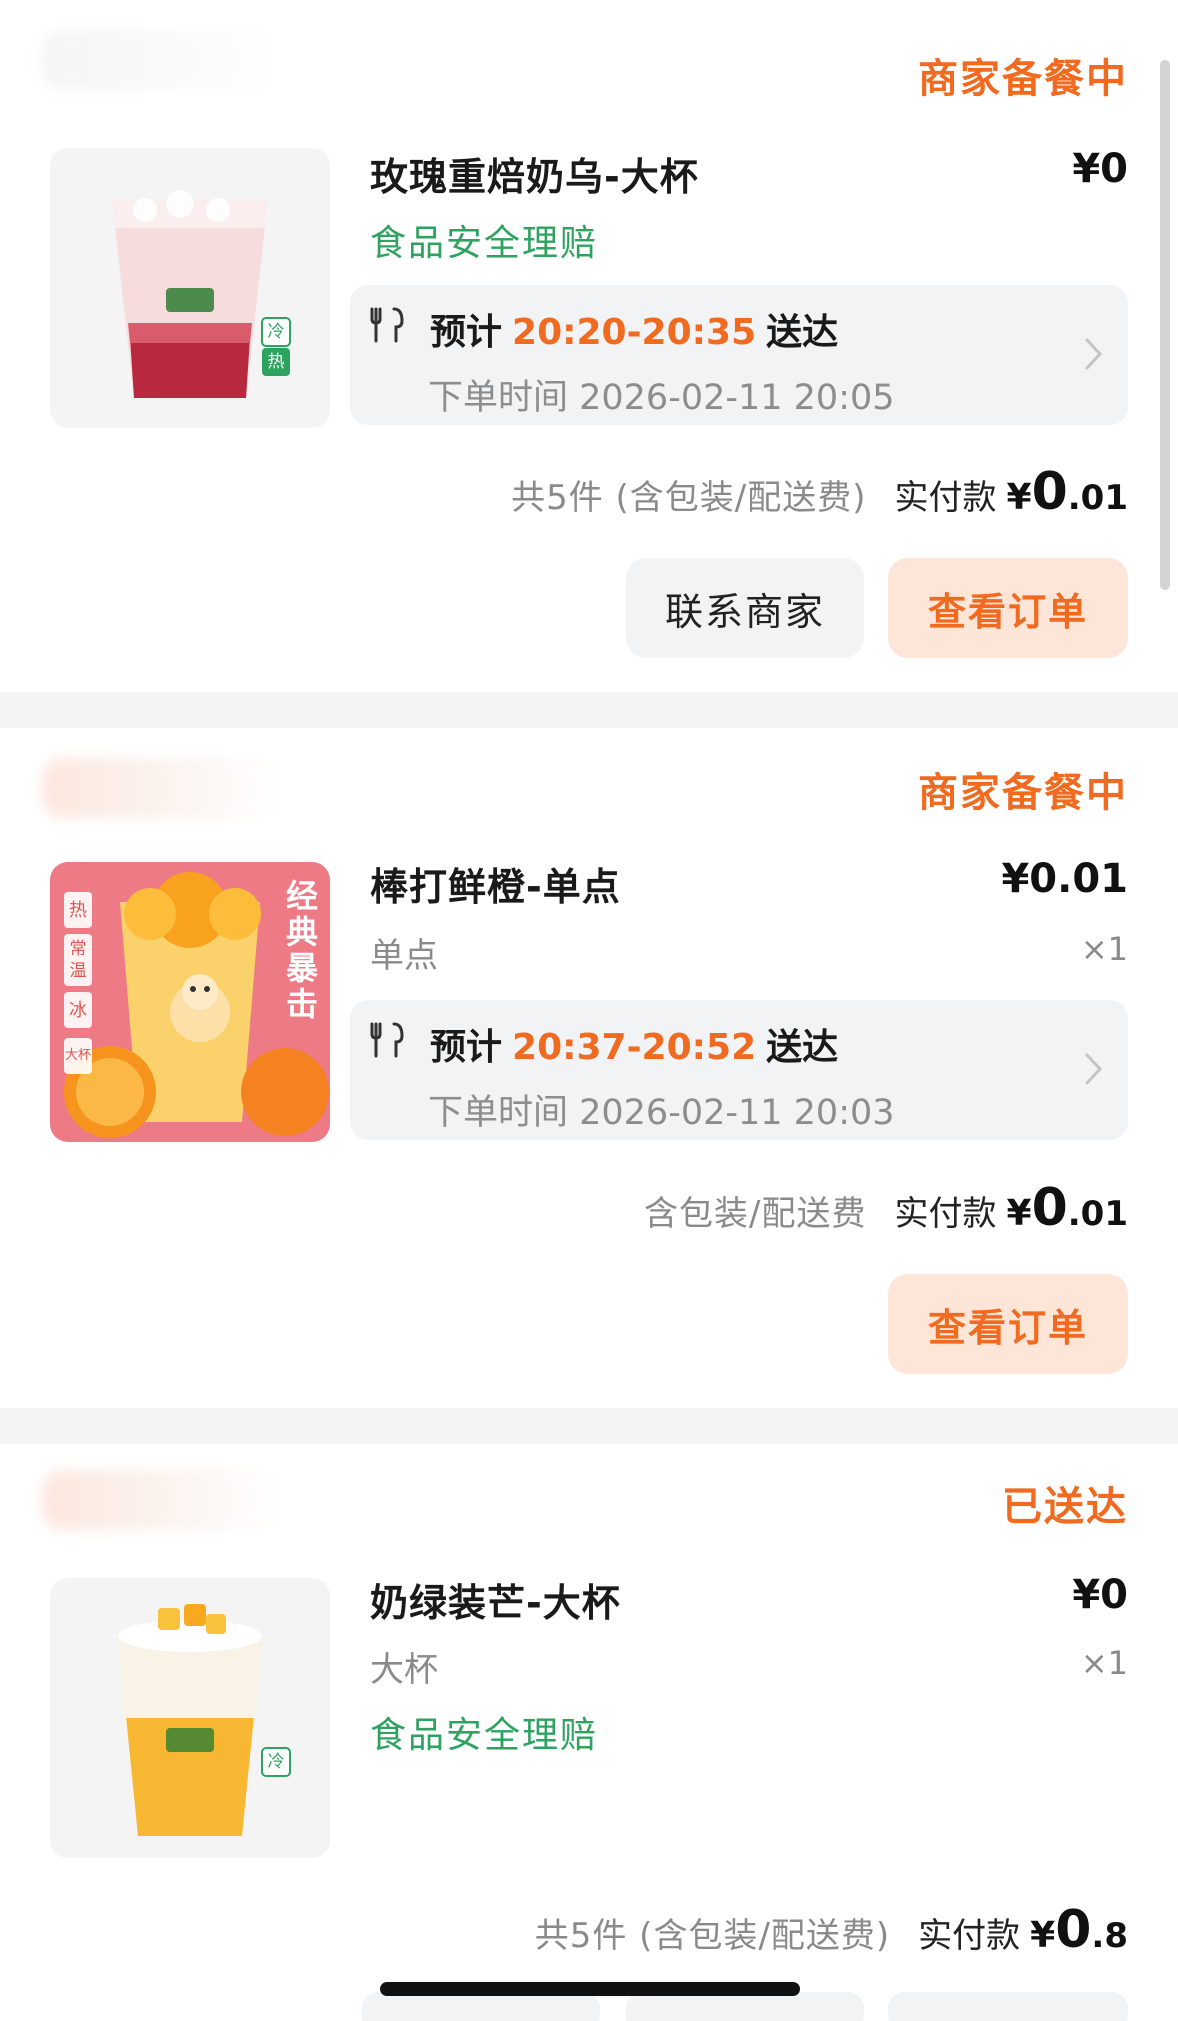  I want to click on temp-hot: 热, so click(78, 910).